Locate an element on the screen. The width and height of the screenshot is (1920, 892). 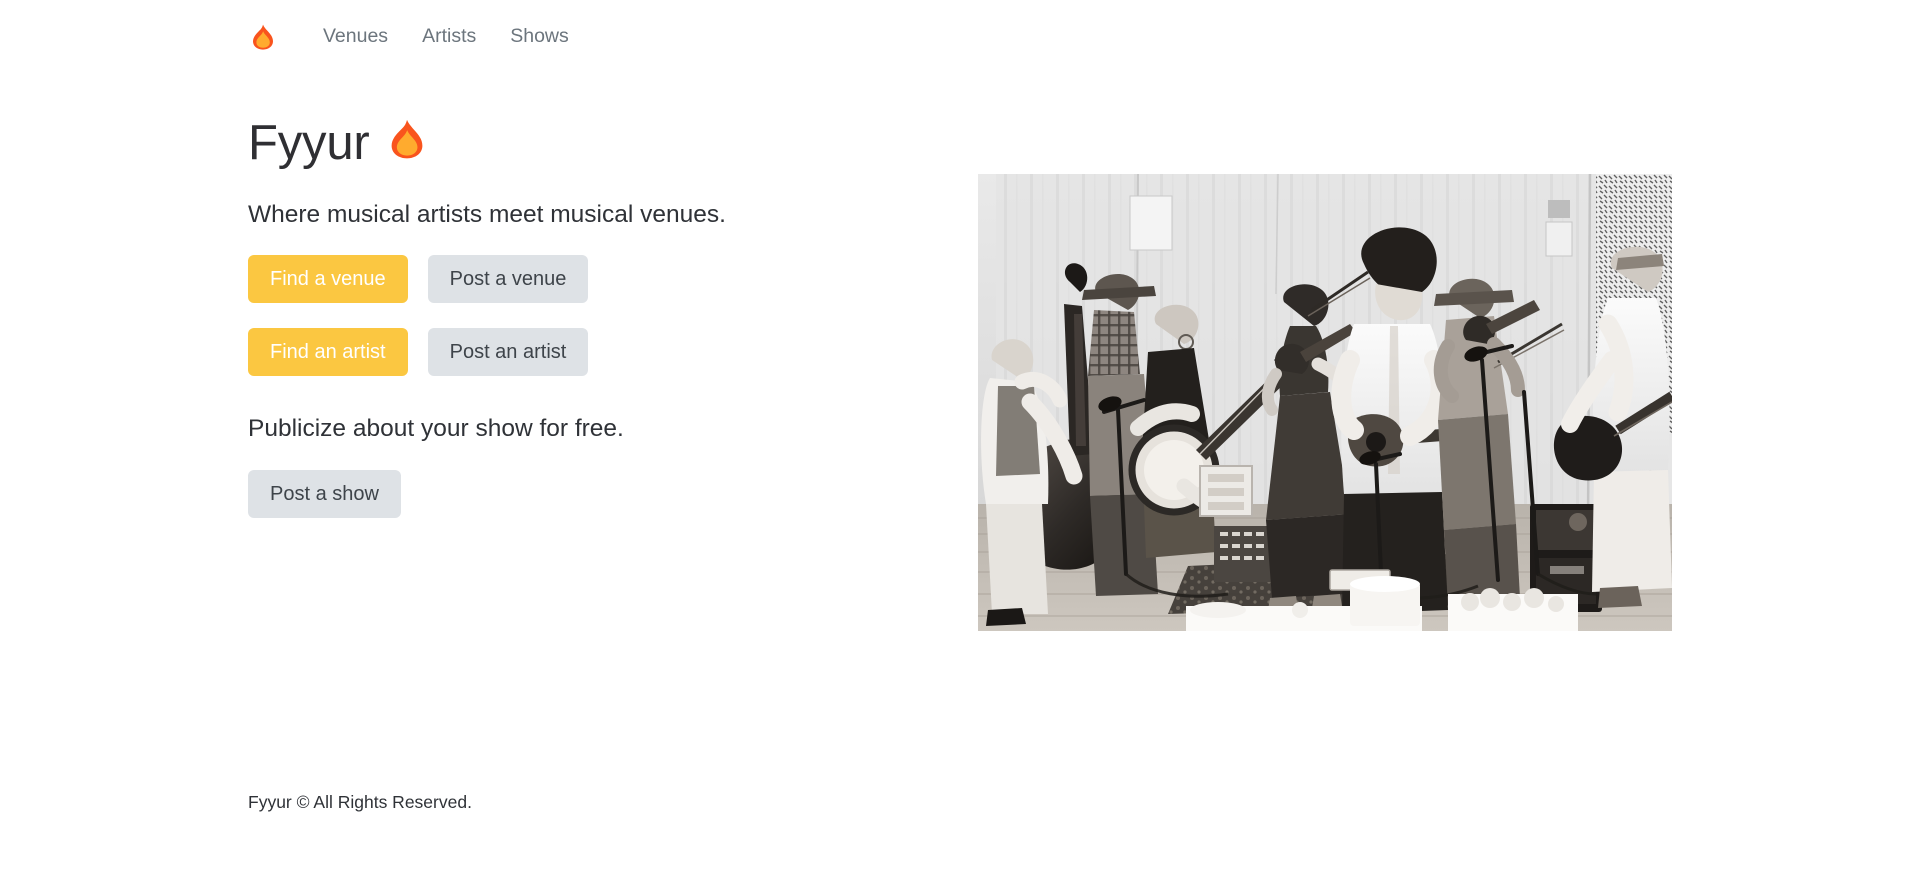
nav-link-venues: Venues is located at coordinates (355, 36).